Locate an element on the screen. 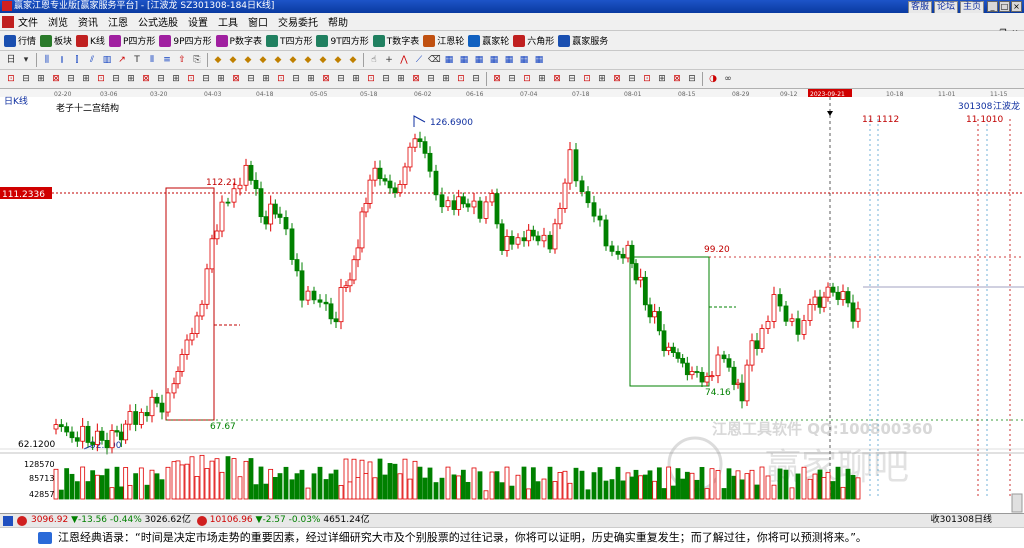 The height and width of the screenshot is (548, 1024). mark-33-icon: ⊠ is located at coordinates (497, 79).